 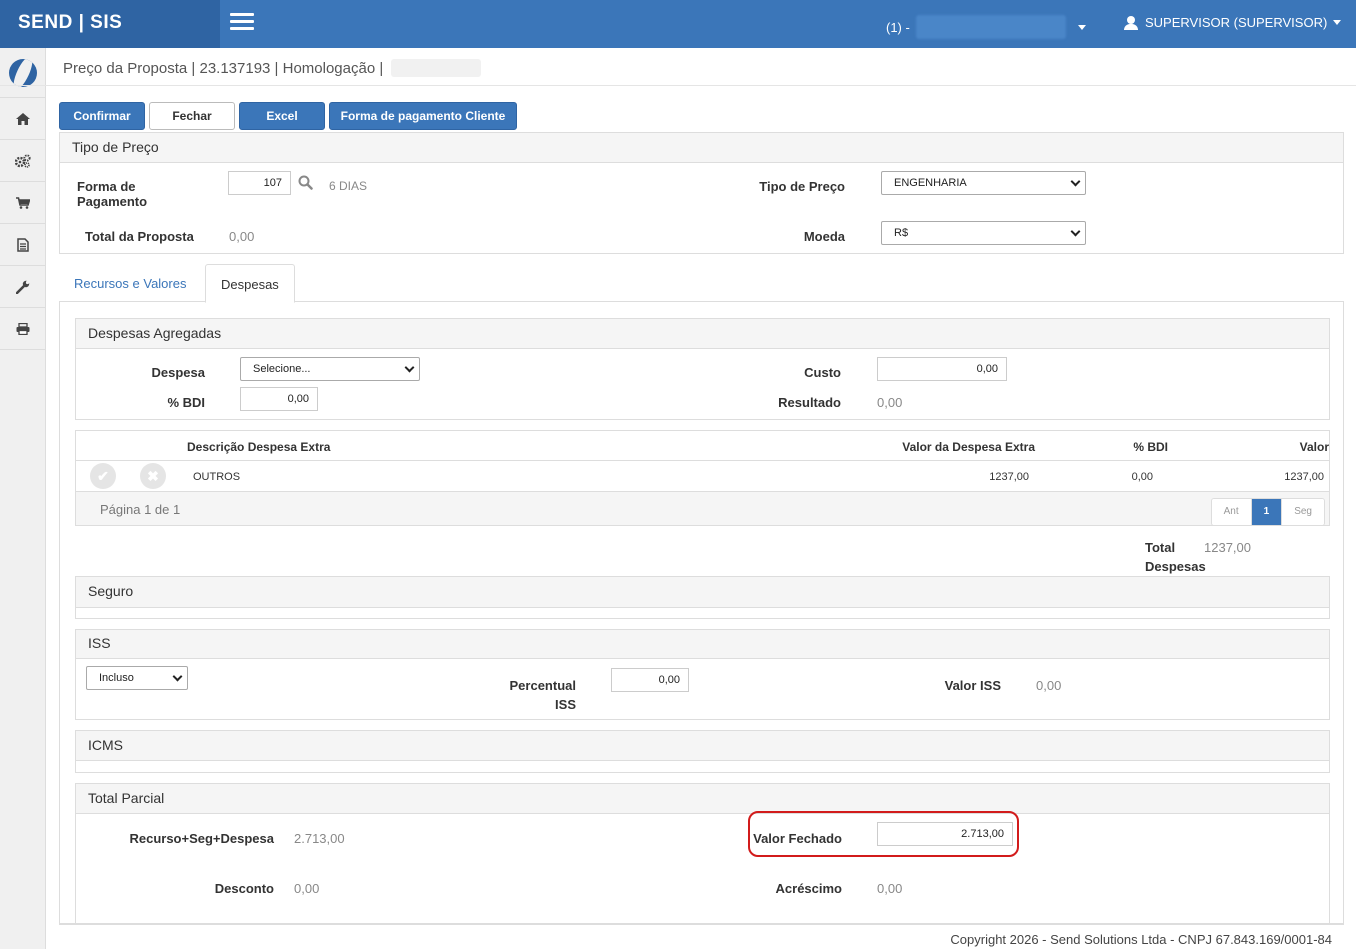 What do you see at coordinates (1231, 512) in the screenshot?
I see `pager-prev: Ant` at bounding box center [1231, 512].